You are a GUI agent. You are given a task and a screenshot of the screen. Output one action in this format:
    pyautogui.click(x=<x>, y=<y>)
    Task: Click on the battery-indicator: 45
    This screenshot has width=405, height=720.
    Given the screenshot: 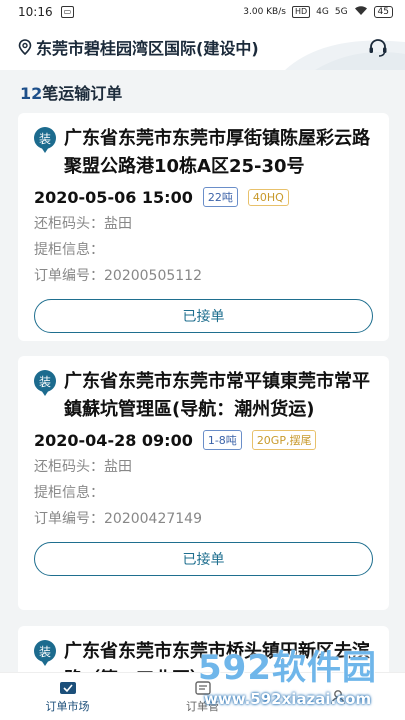 What is the action you would take?
    pyautogui.click(x=383, y=12)
    